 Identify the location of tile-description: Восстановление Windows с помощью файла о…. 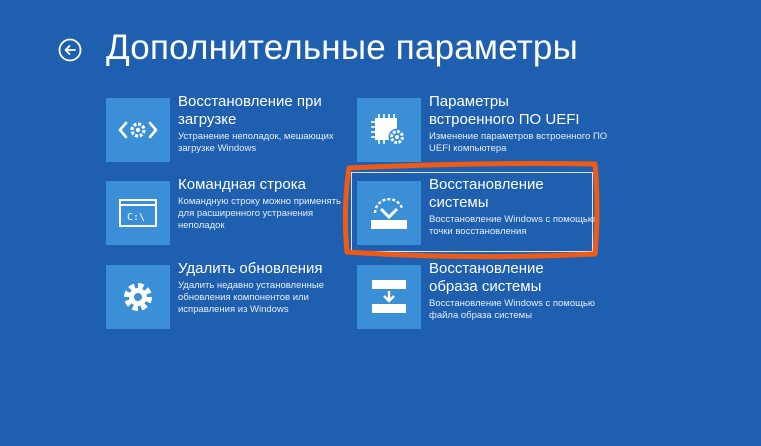
(512, 309).